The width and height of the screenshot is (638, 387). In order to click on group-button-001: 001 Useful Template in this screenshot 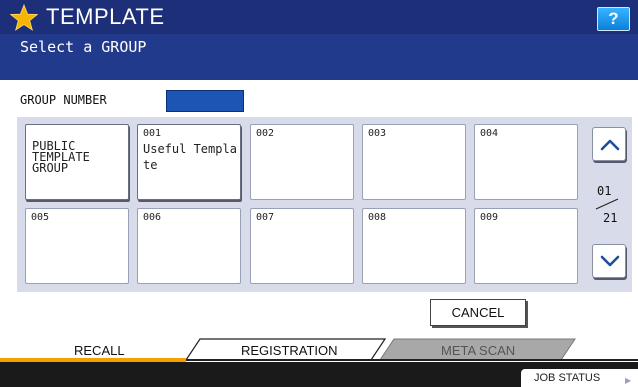, I will do `click(189, 162)`.